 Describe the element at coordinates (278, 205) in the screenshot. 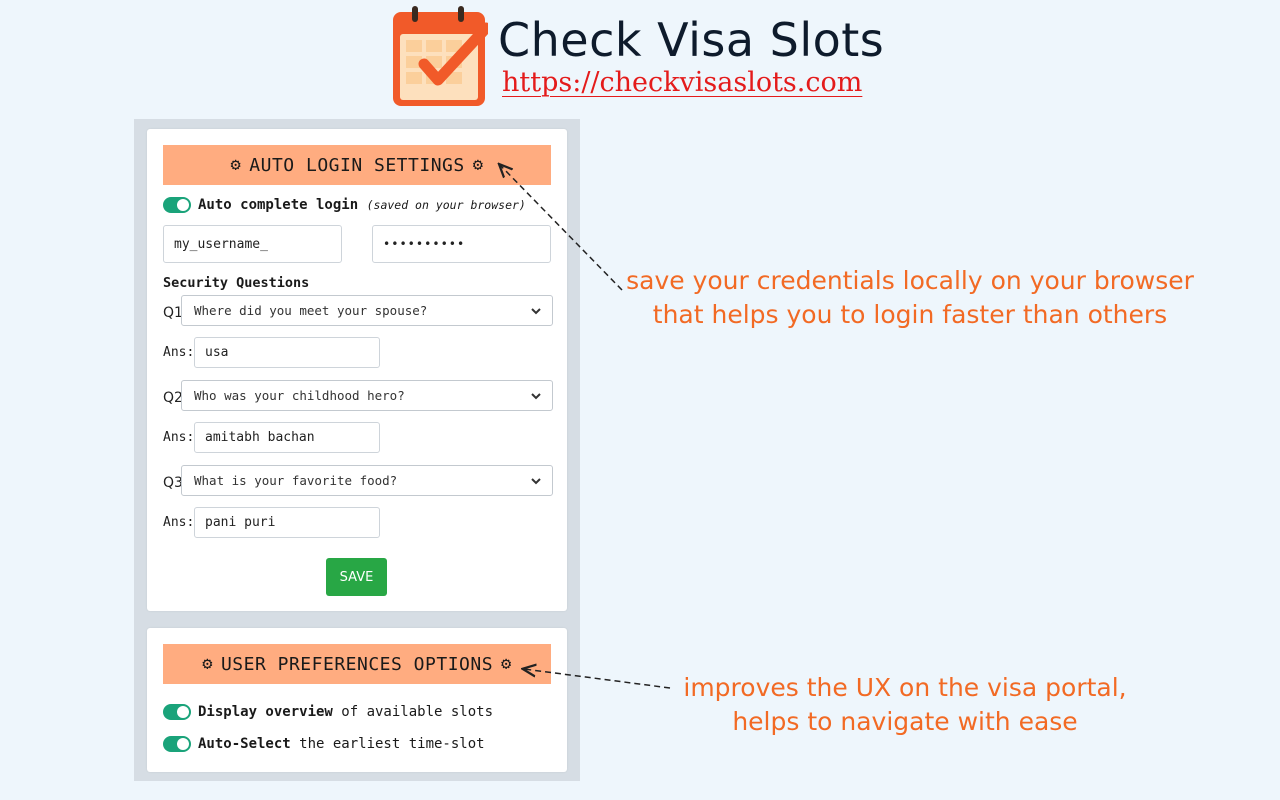

I see `auto-complete-login-label-bold: Auto complete login` at that location.